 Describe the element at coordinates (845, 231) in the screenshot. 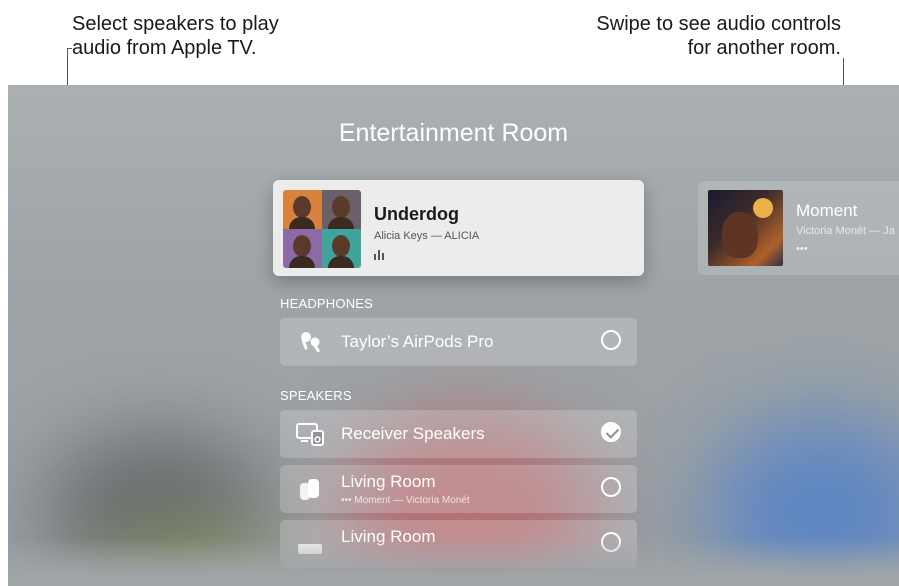

I see `other-room-subtitle: Victoria Monét — Ja` at that location.